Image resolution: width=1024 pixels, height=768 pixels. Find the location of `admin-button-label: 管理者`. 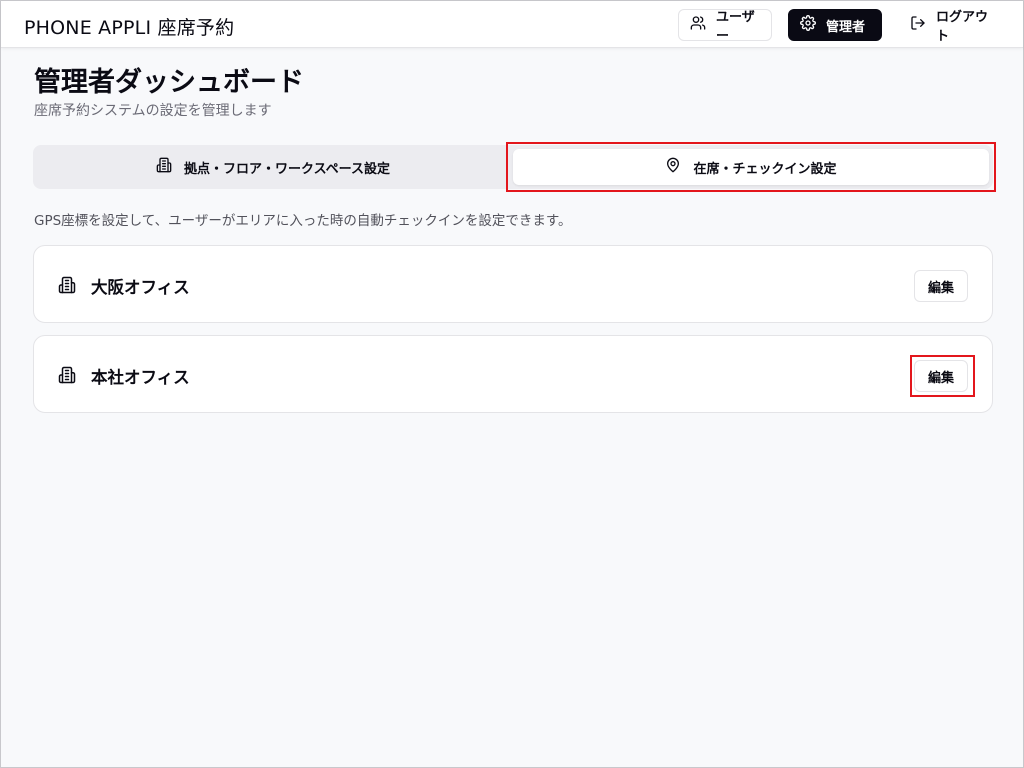

admin-button-label: 管理者 is located at coordinates (846, 27).